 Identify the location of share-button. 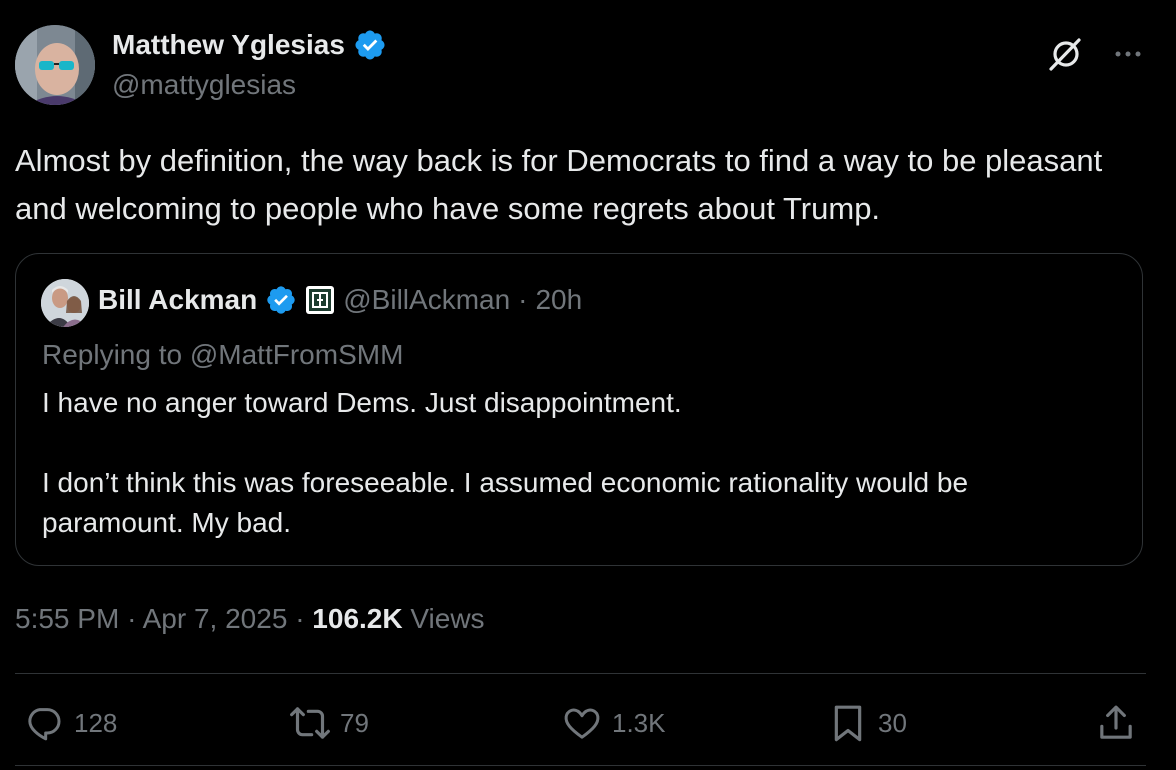
(1116, 723).